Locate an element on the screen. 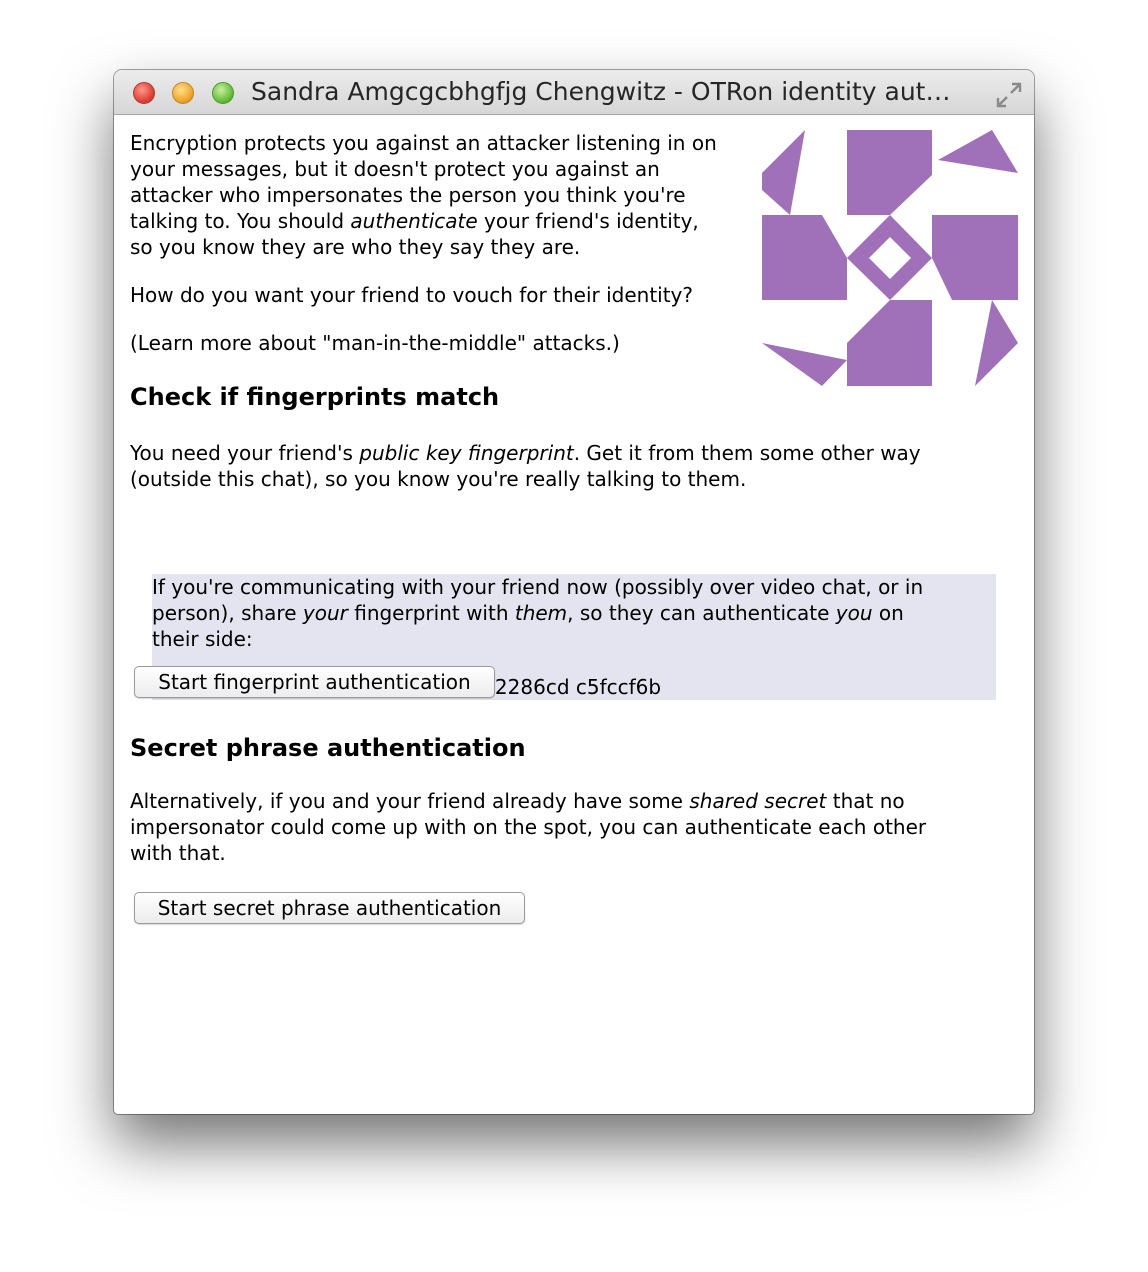  fingerprint-heading: Check if fingerprints match is located at coordinates (315, 397).